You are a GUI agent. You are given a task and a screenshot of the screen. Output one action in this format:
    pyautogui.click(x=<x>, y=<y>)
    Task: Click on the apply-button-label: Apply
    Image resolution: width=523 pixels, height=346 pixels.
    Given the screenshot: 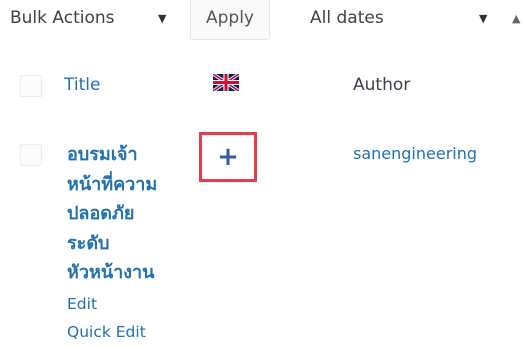 What is the action you would take?
    pyautogui.click(x=230, y=18)
    